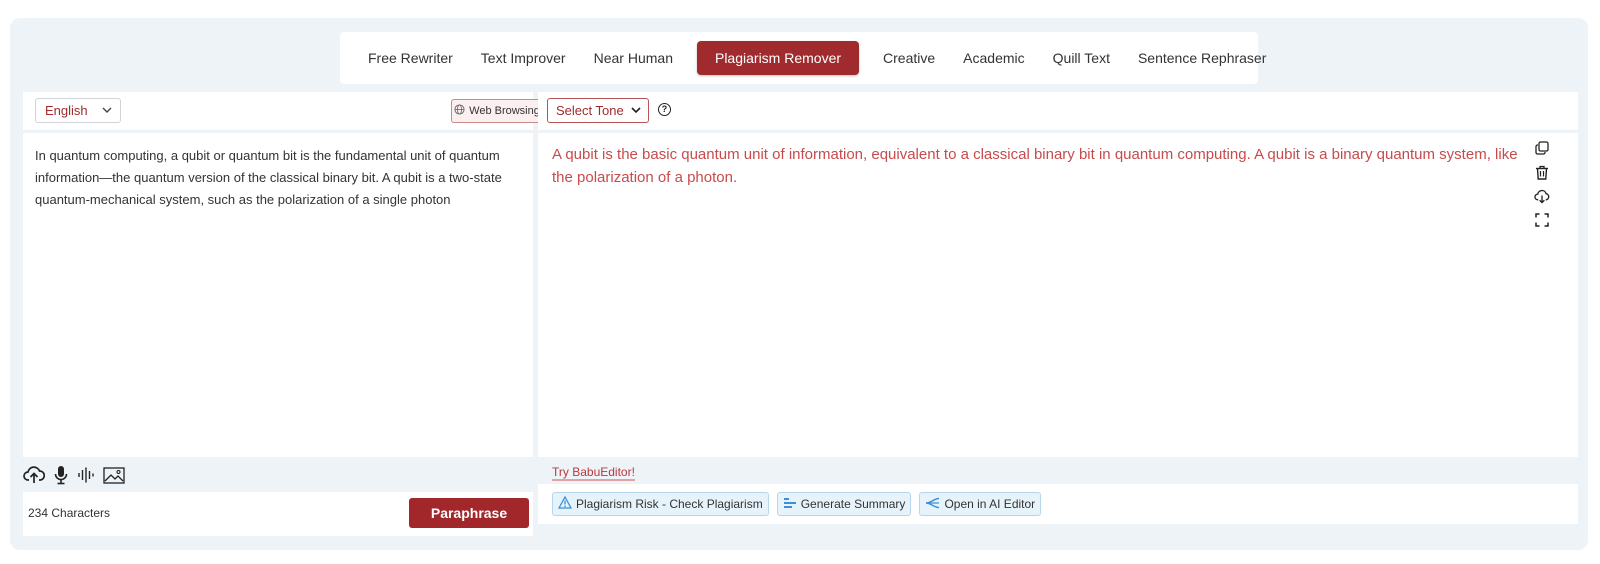 The height and width of the screenshot is (564, 1600). Describe the element at coordinates (990, 504) in the screenshot. I see `open-ai-editor-label: Open in AI Editor` at that location.